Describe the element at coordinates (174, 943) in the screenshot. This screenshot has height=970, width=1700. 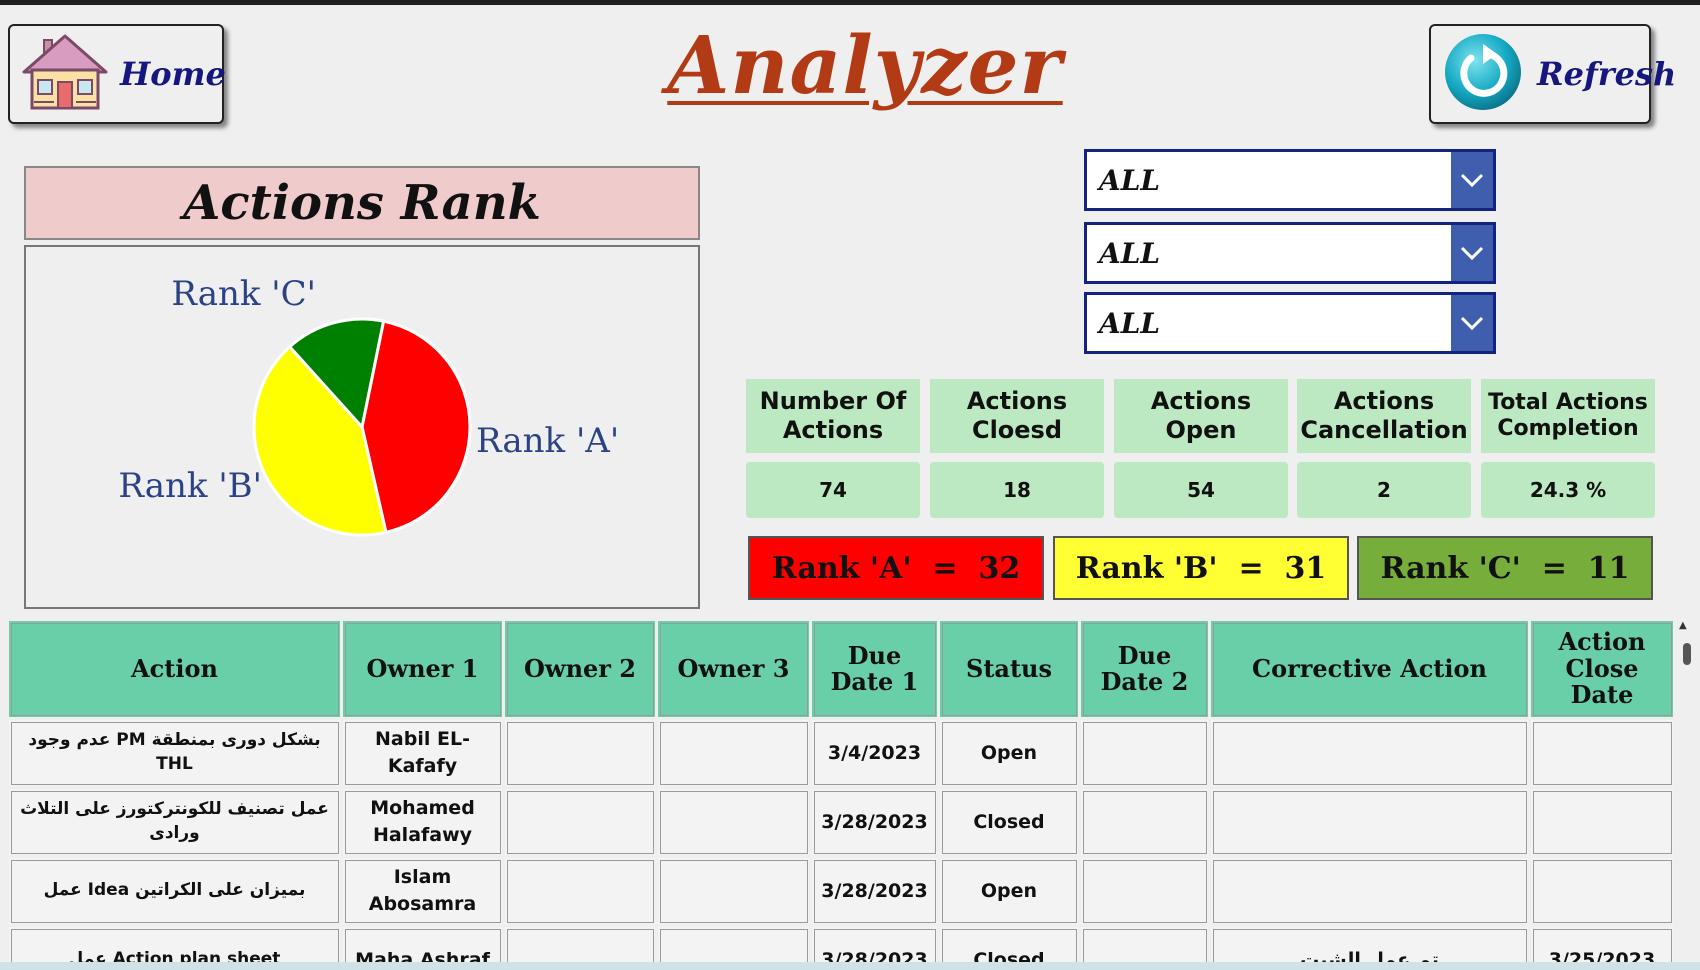
I see `cell-action: عمل Action plan sheet` at that location.